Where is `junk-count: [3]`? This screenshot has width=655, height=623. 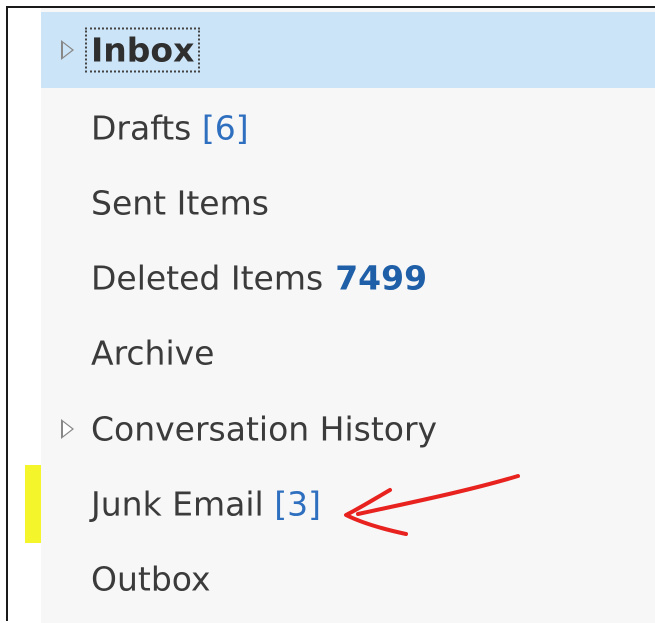 junk-count: [3] is located at coordinates (297, 504).